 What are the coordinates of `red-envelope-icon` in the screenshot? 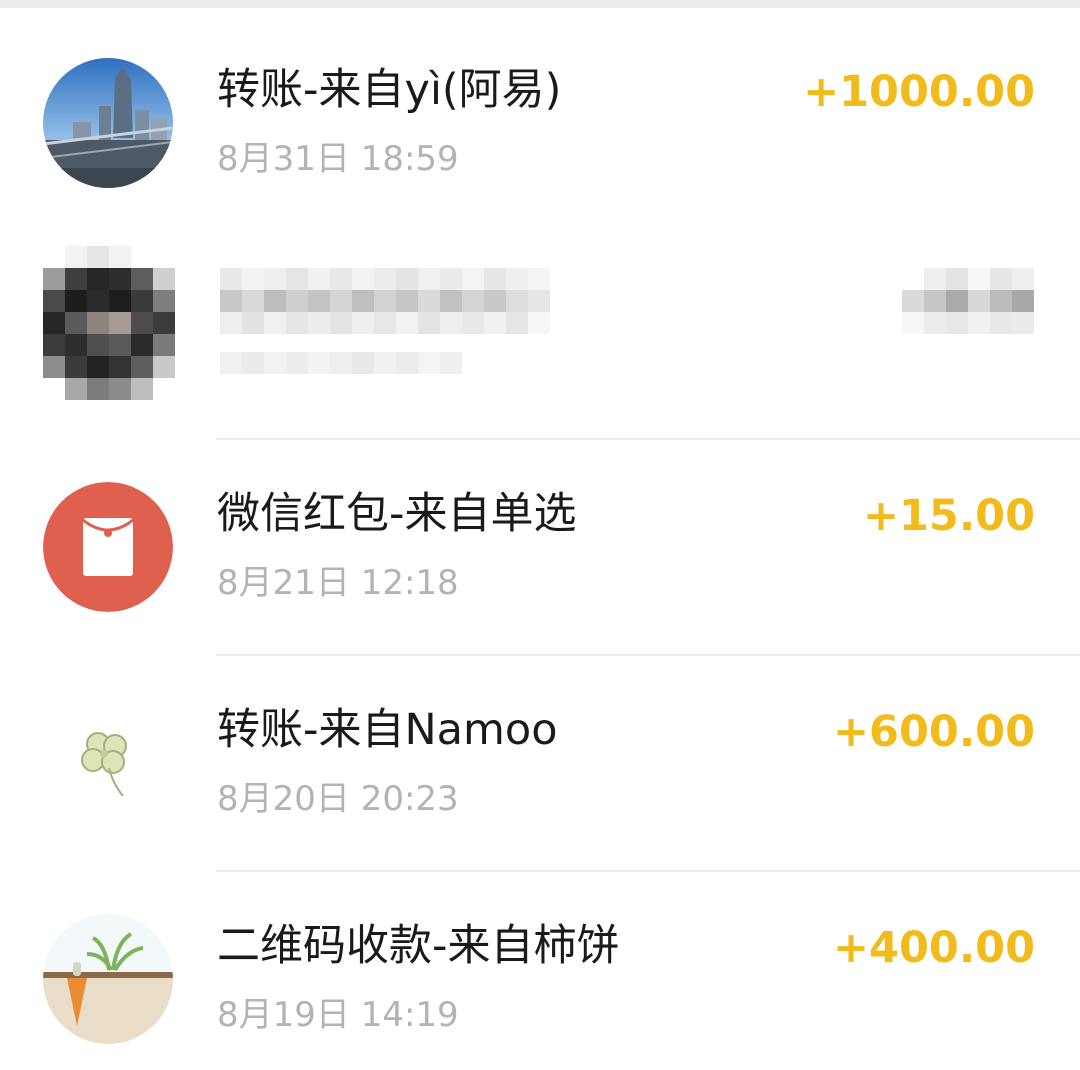 It's located at (108, 547).